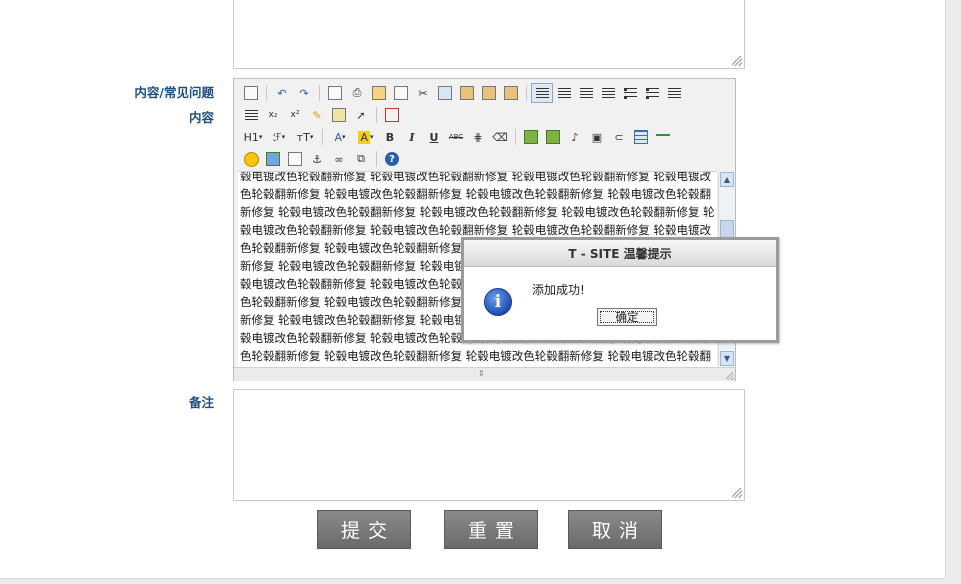  What do you see at coordinates (575, 137) in the screenshot?
I see `insert-media-button: ♪` at bounding box center [575, 137].